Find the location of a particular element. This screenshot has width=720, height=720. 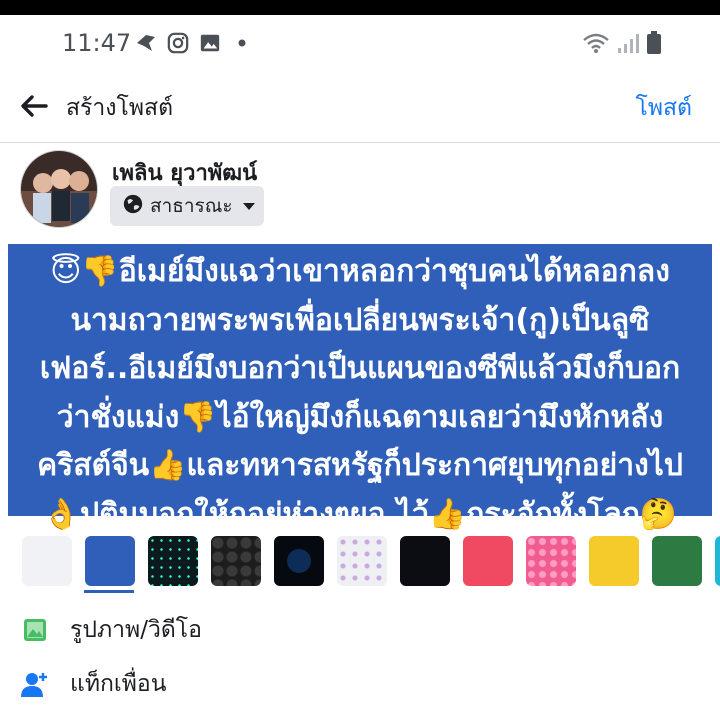

swatch-green-leaf is located at coordinates (677, 561).